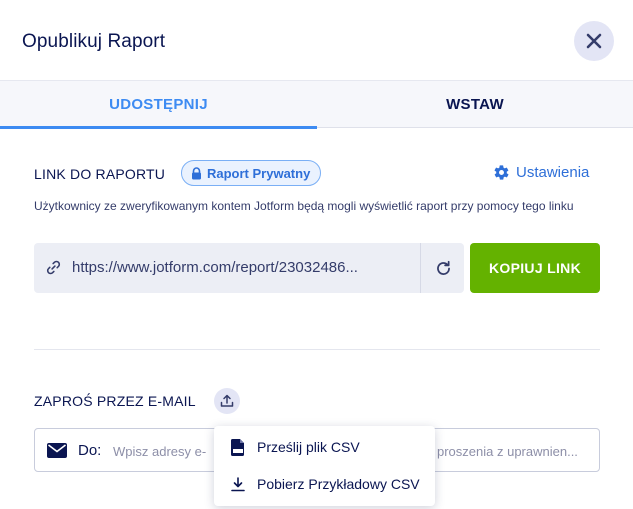  Describe the element at coordinates (317, 349) in the screenshot. I see `section-divider` at that location.